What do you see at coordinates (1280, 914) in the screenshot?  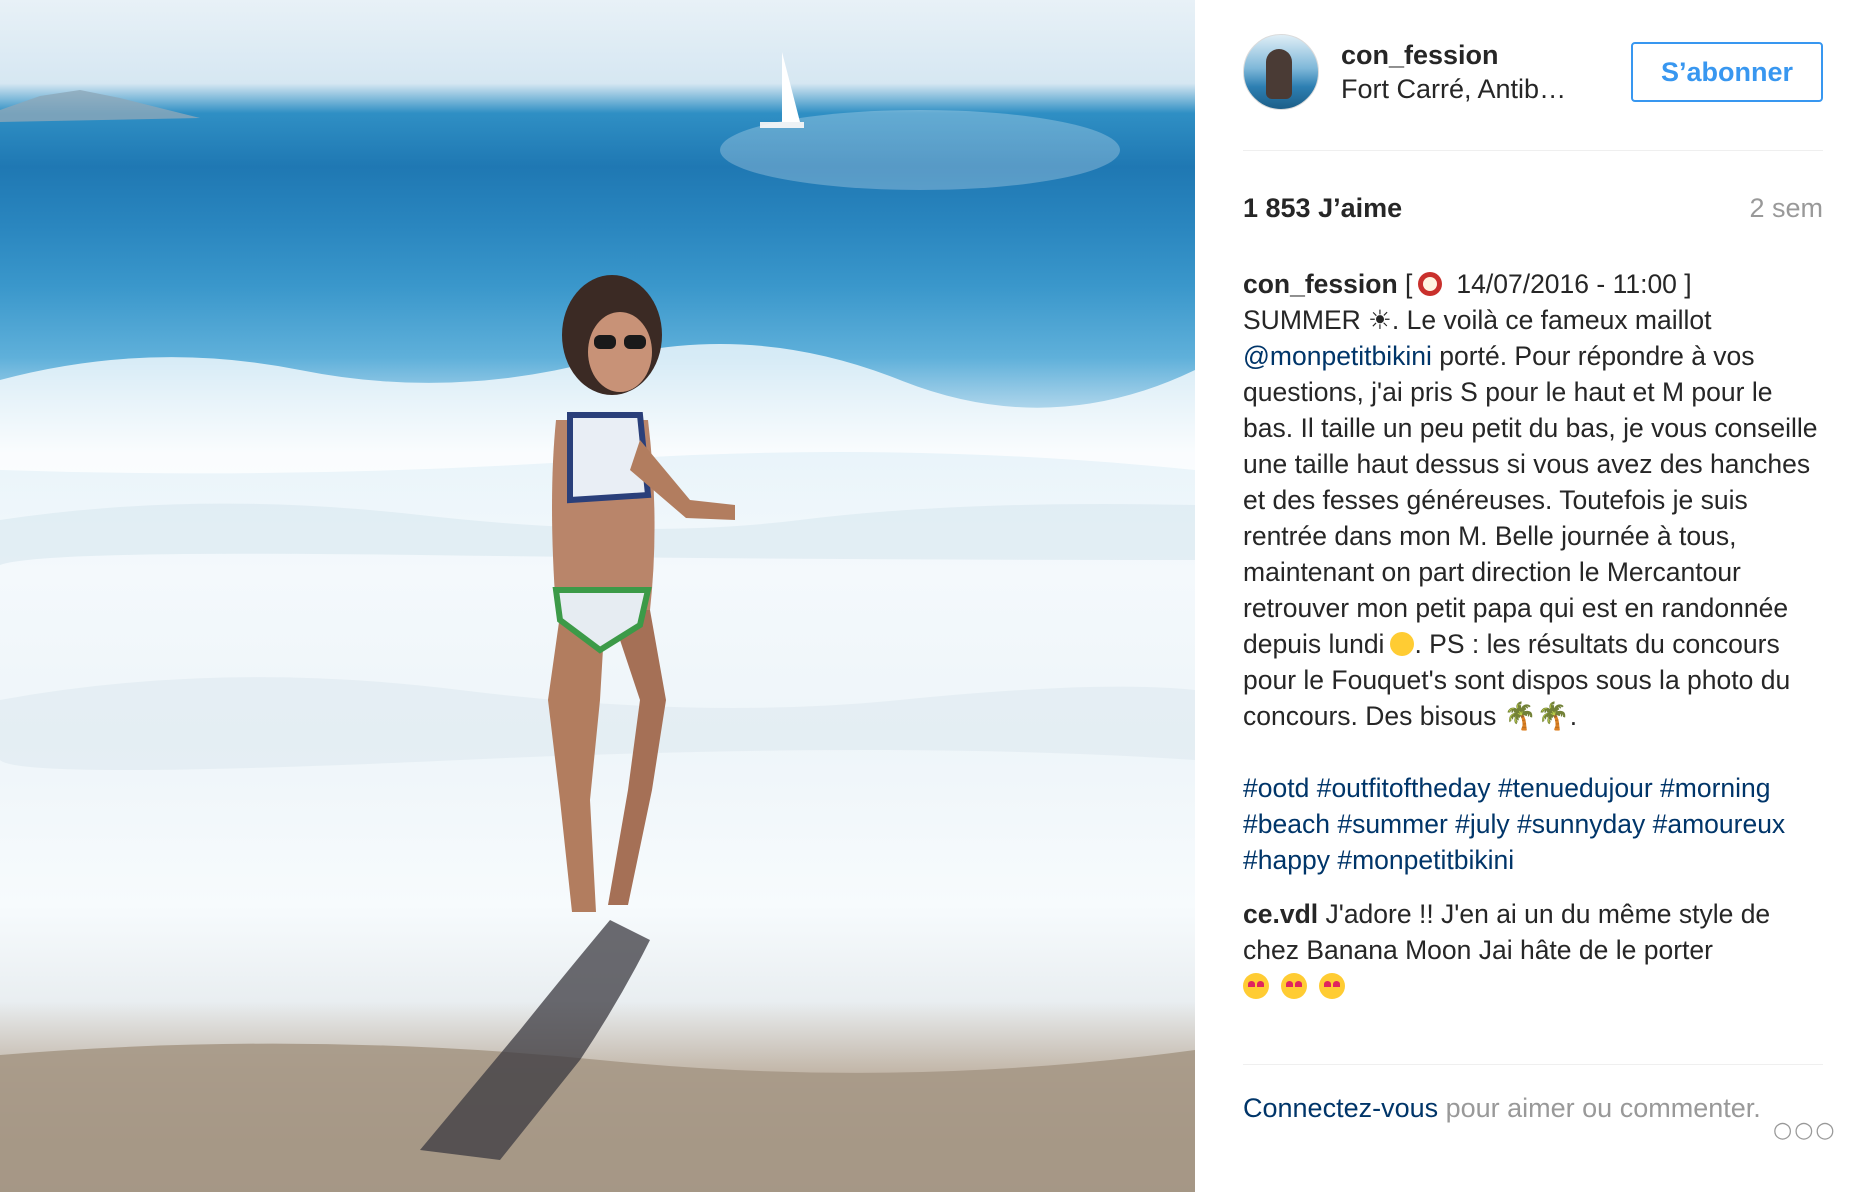 I see `comment-author-link: ce.vdl` at bounding box center [1280, 914].